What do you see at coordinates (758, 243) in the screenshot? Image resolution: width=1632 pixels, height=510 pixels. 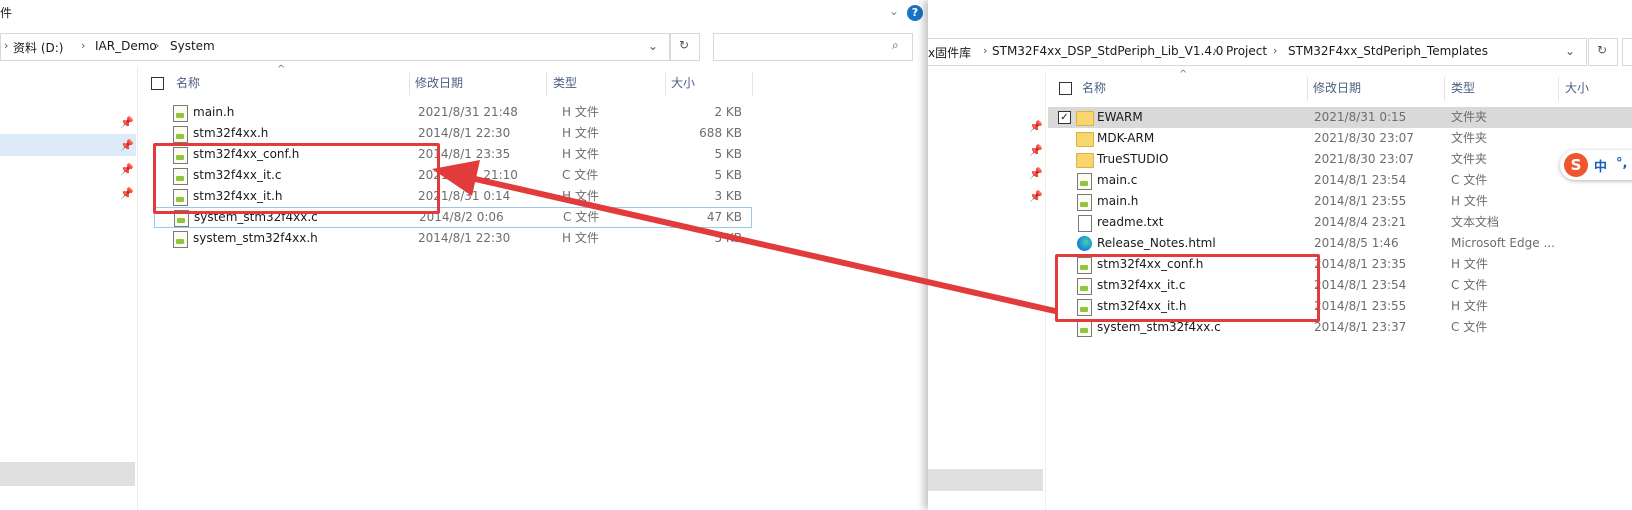 I see `arrow-shaft` at bounding box center [758, 243].